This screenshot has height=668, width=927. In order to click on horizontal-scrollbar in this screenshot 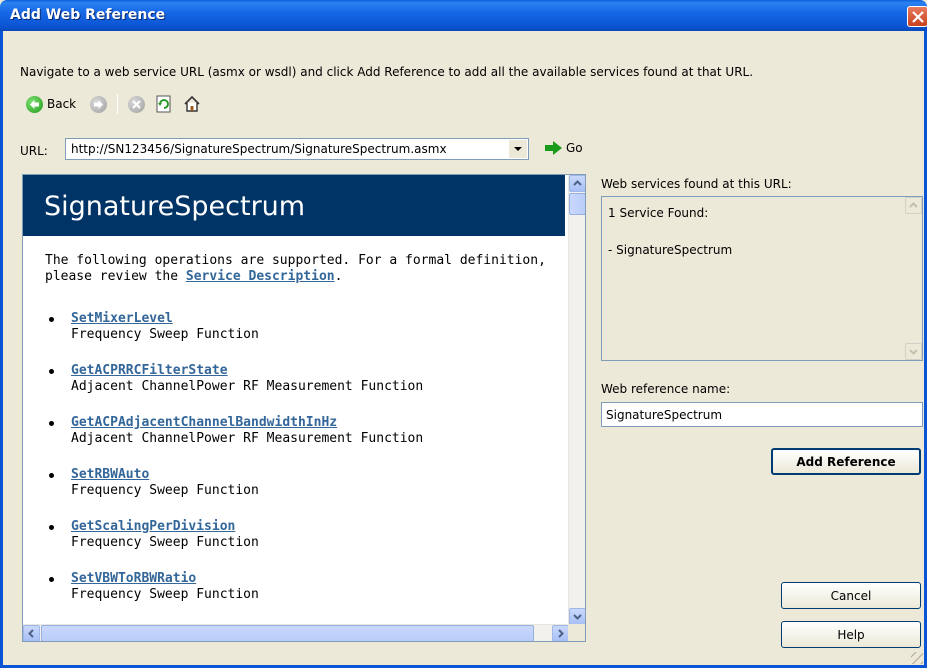, I will do `click(296, 632)`.